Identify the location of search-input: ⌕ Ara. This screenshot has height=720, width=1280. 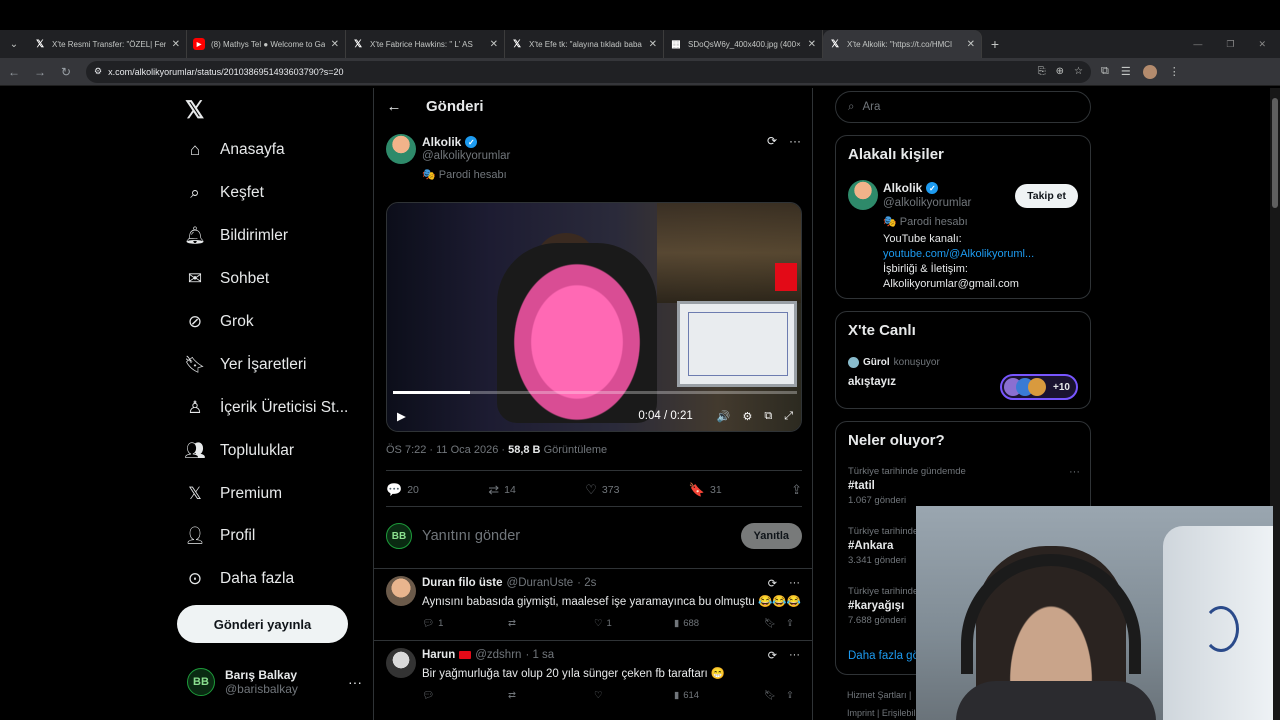
(963, 107).